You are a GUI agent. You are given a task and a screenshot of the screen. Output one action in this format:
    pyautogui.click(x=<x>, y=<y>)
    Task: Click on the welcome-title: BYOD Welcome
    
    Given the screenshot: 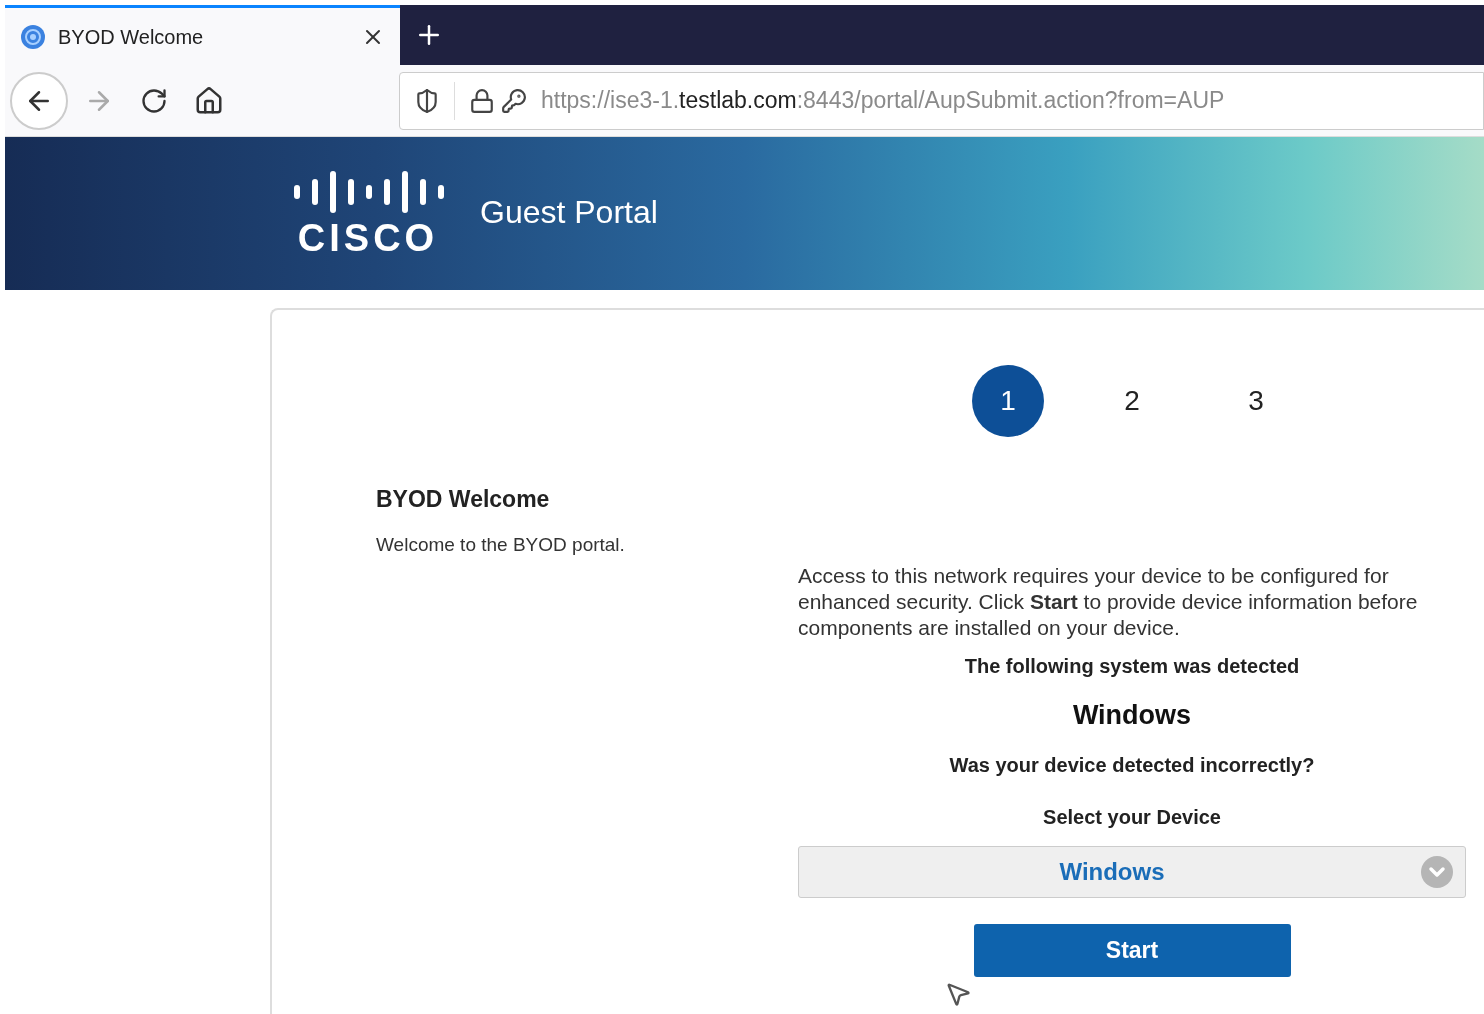 What is the action you would take?
    pyautogui.click(x=463, y=499)
    